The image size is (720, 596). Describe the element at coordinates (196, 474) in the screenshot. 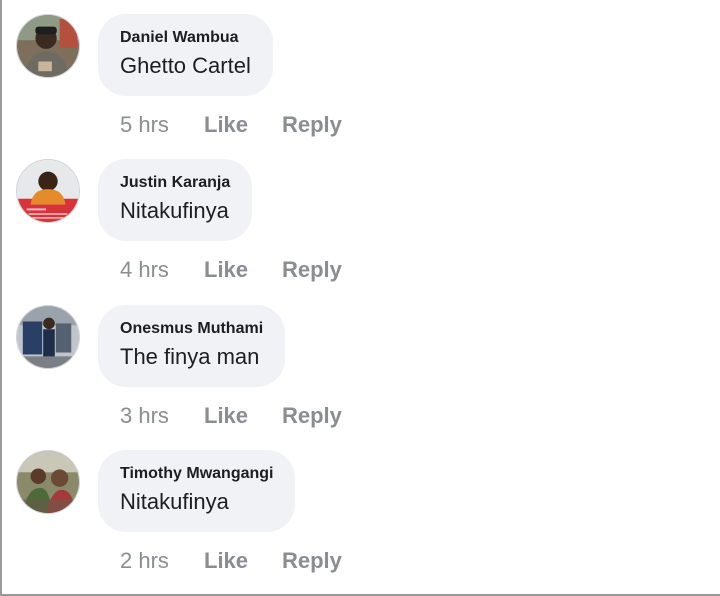

I see `comment-author: Timothy Mwangangi` at that location.